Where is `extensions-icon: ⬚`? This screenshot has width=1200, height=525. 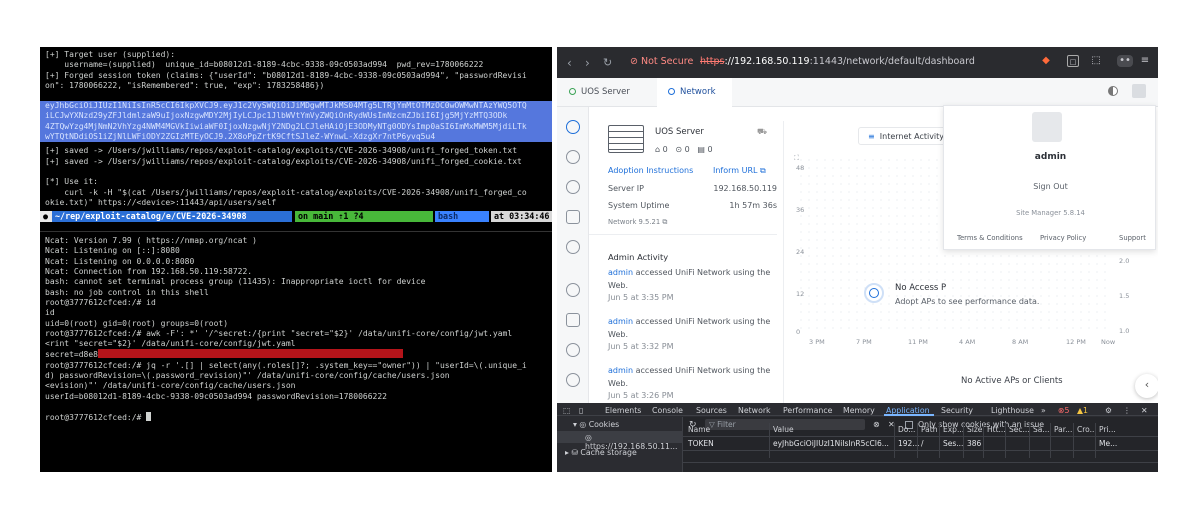 extensions-icon: ⬚ is located at coordinates (1096, 61).